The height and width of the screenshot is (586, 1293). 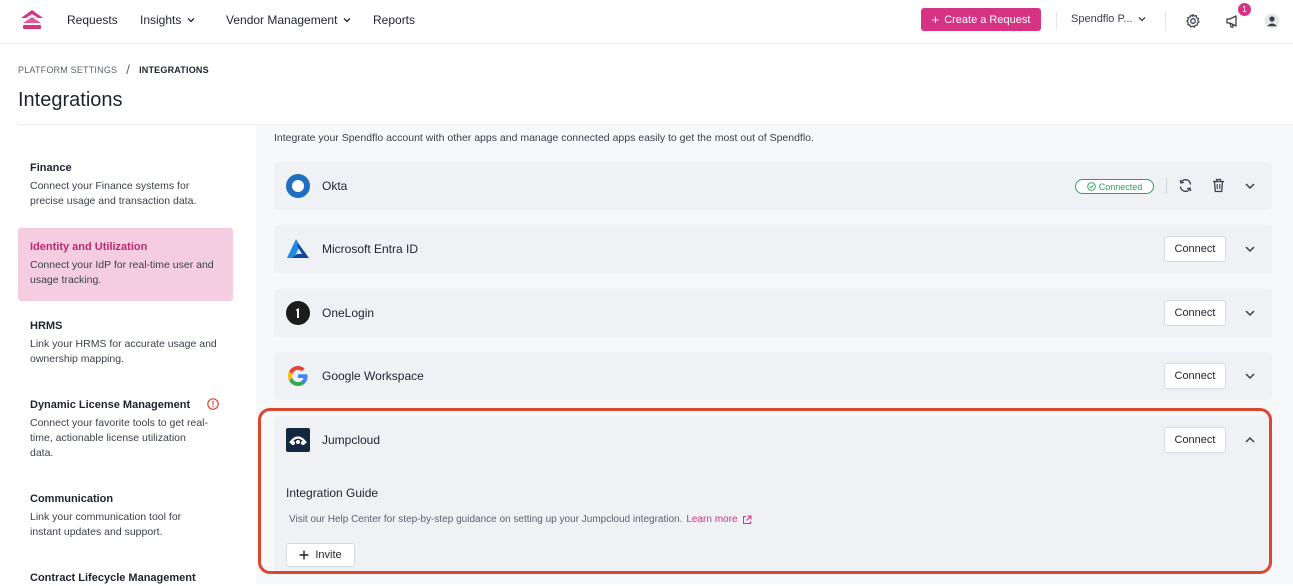 What do you see at coordinates (298, 313) in the screenshot?
I see `onelogin-logo` at bounding box center [298, 313].